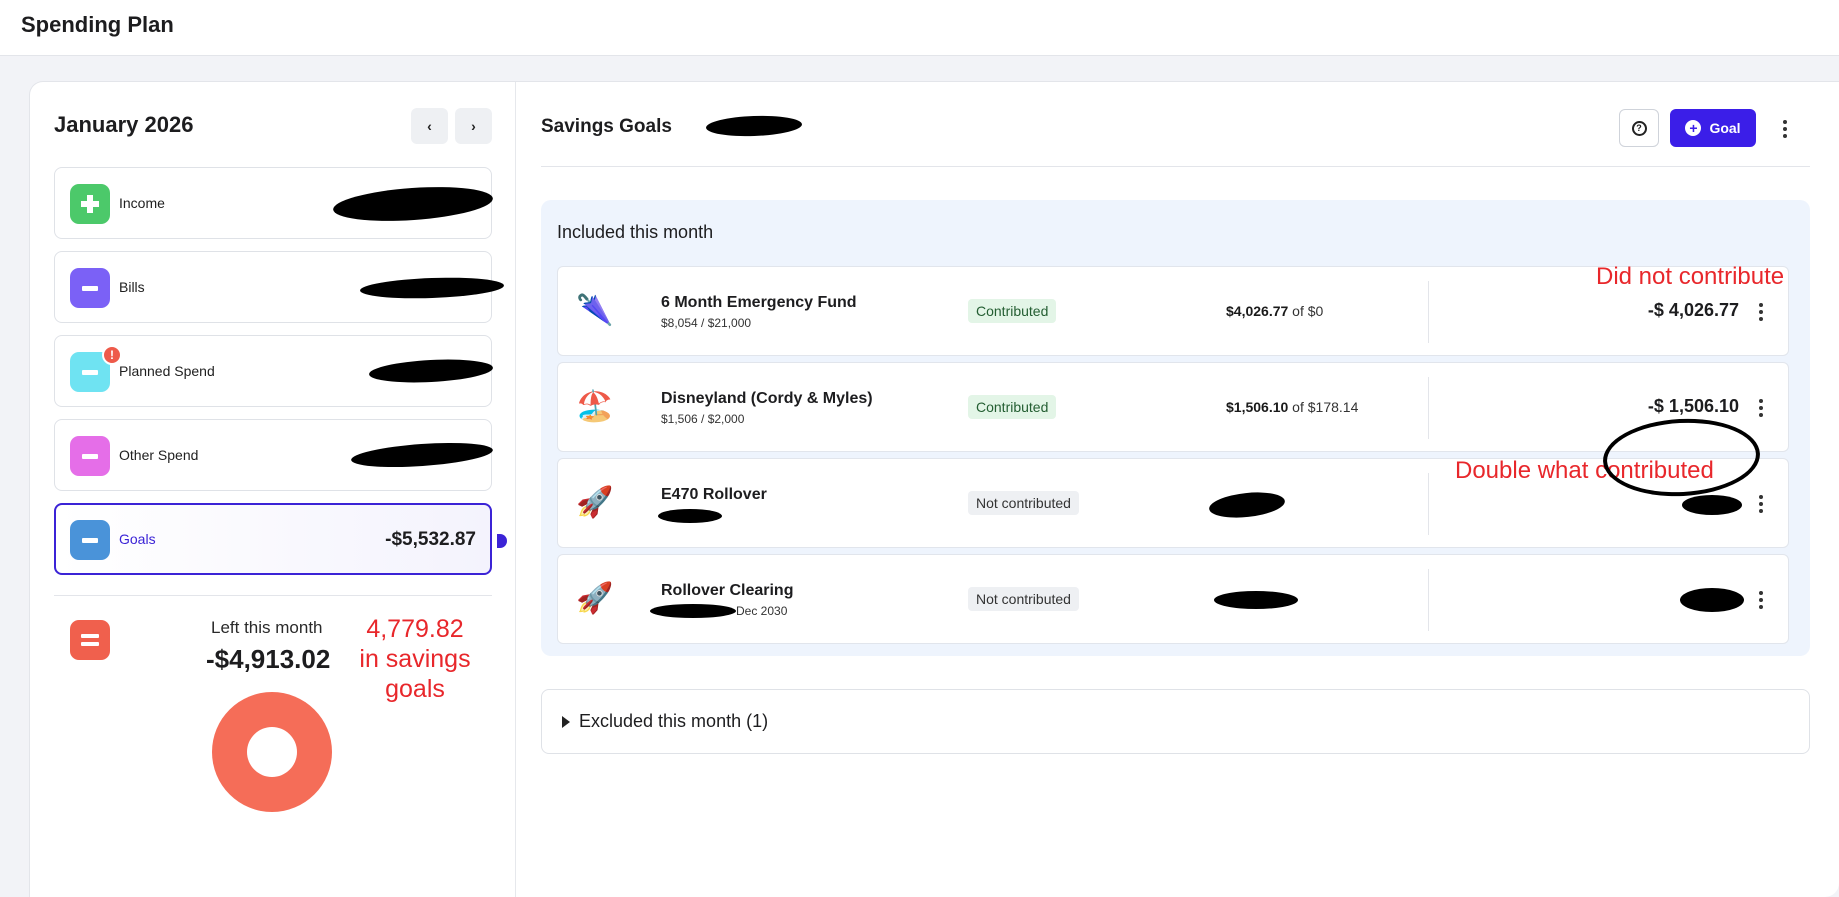  I want to click on category-goals: Goals -$5,532.87, so click(273, 539).